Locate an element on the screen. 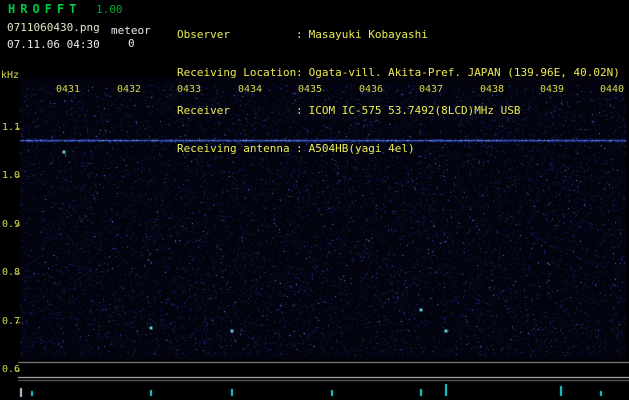 The width and height of the screenshot is (629, 400). freq-tick-label: 1.0 is located at coordinates (11, 175).